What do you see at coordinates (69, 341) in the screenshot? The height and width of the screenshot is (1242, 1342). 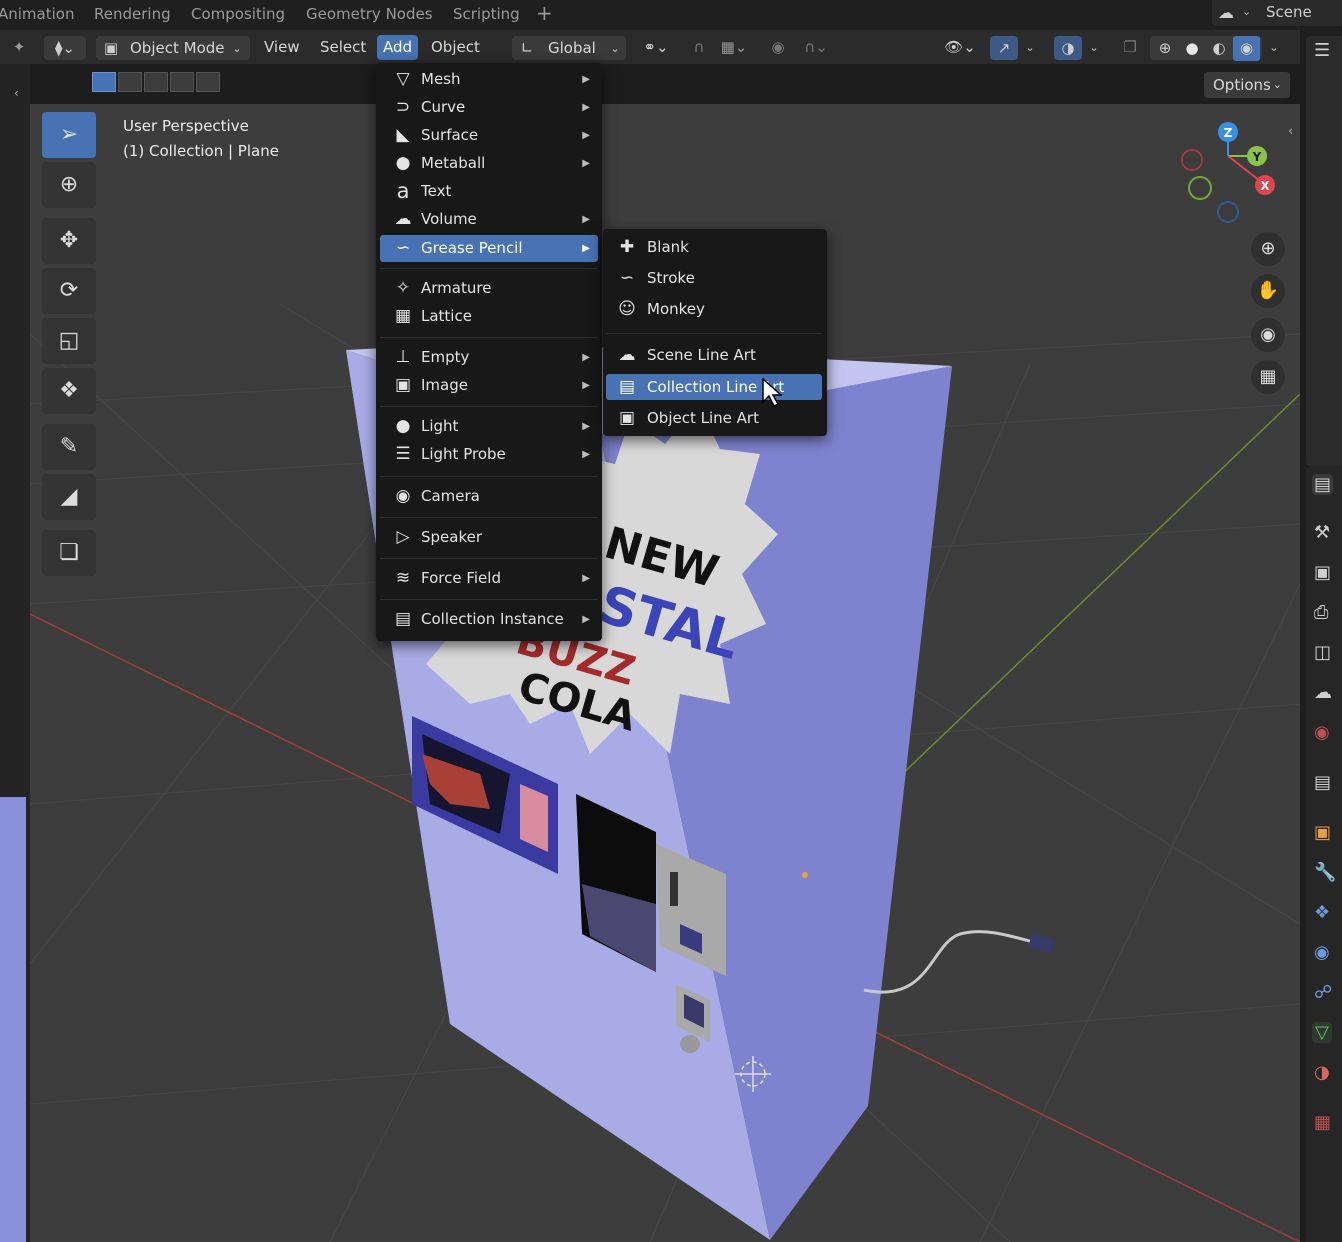 I see `scale-tool-icon: ◱` at bounding box center [69, 341].